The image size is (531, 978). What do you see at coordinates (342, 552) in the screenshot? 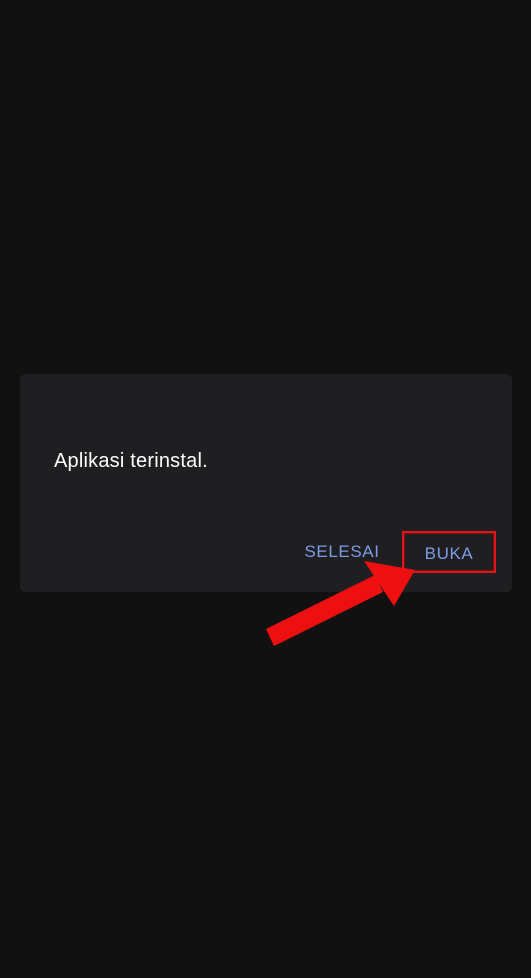
I see `done-button: SELESAI` at bounding box center [342, 552].